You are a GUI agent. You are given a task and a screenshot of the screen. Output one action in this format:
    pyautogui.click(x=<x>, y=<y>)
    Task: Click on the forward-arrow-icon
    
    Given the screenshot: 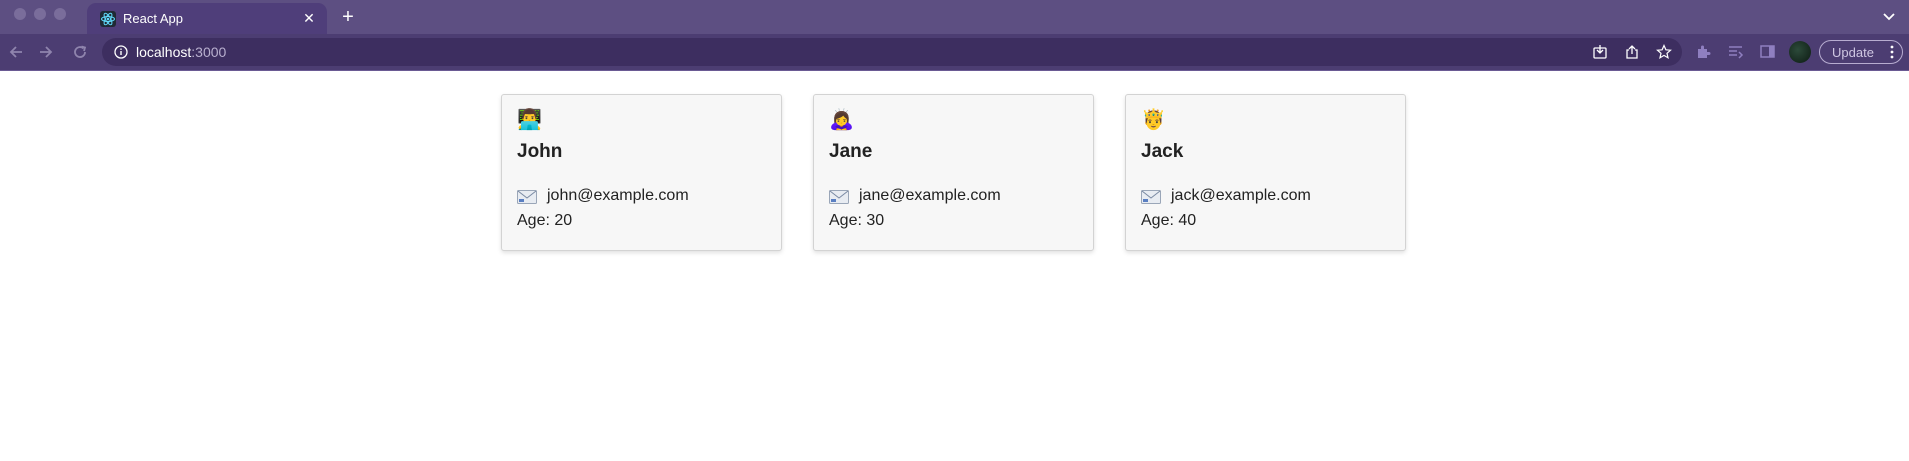 What is the action you would take?
    pyautogui.click(x=46, y=52)
    